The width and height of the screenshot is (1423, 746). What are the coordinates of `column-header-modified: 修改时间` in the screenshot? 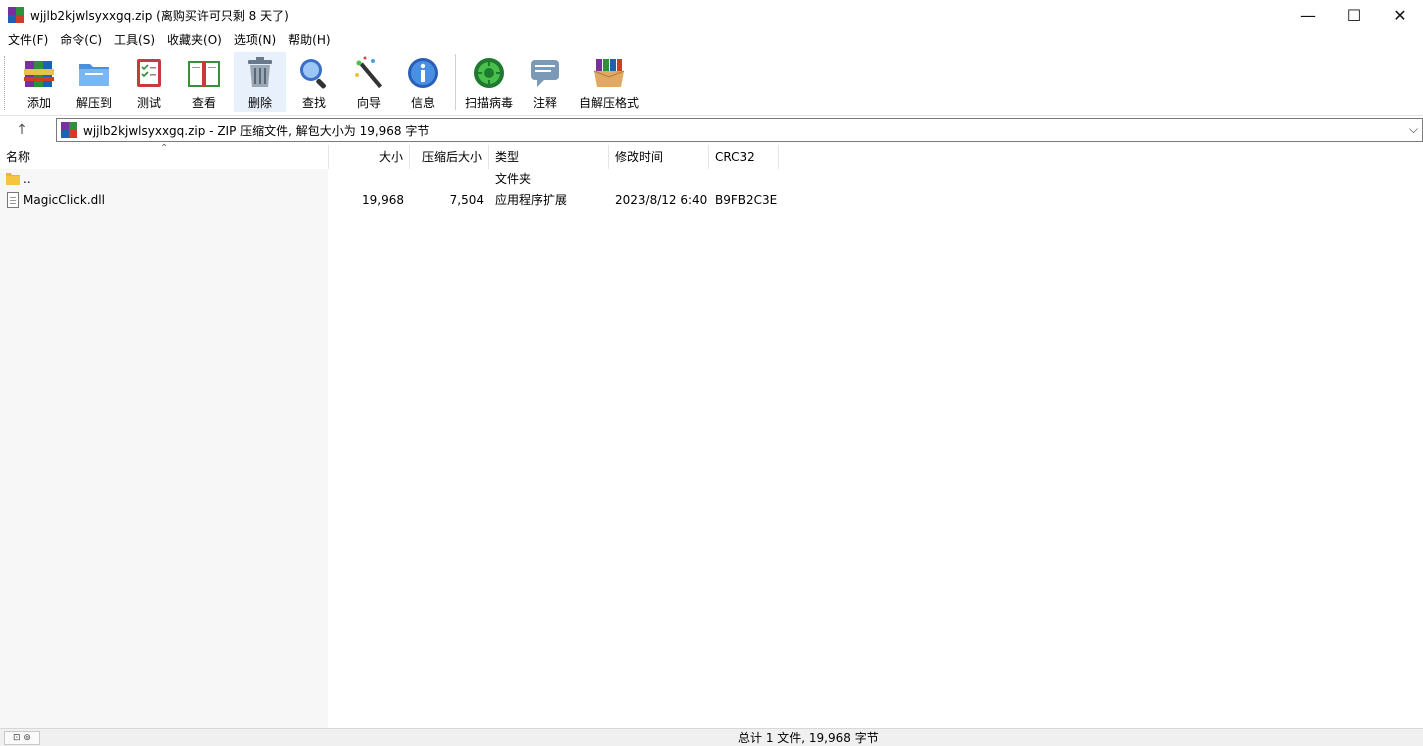 It's located at (659, 157).